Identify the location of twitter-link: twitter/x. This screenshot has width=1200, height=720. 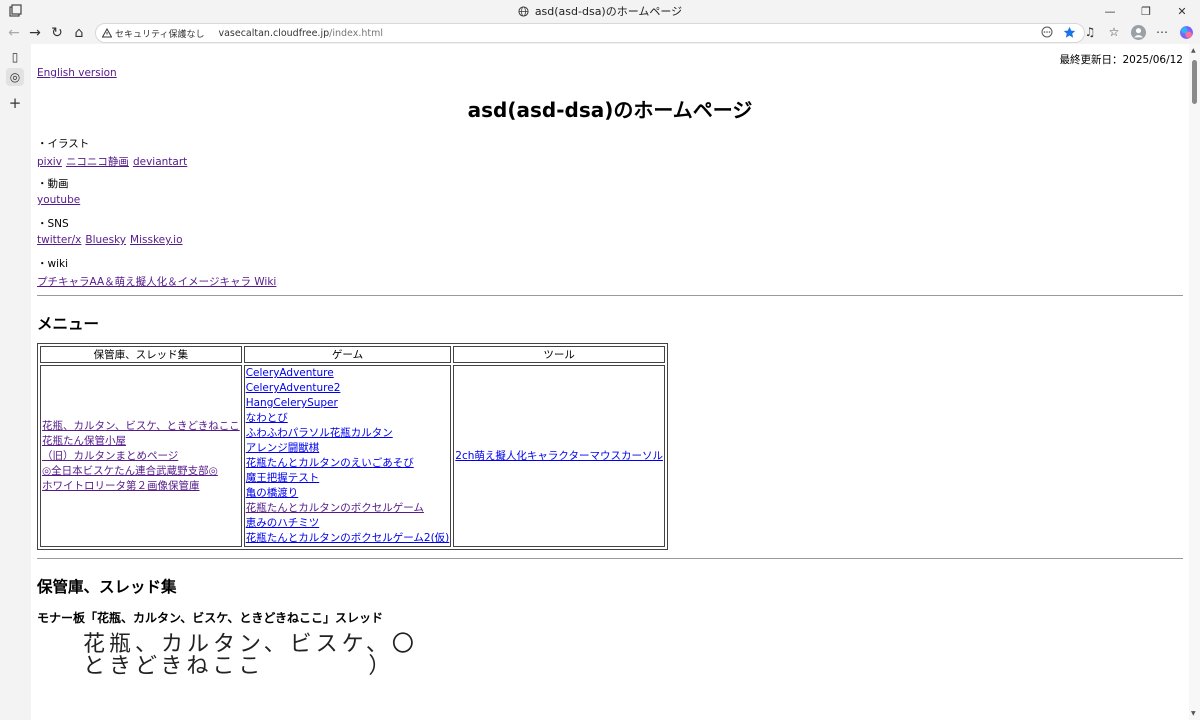
(59, 240).